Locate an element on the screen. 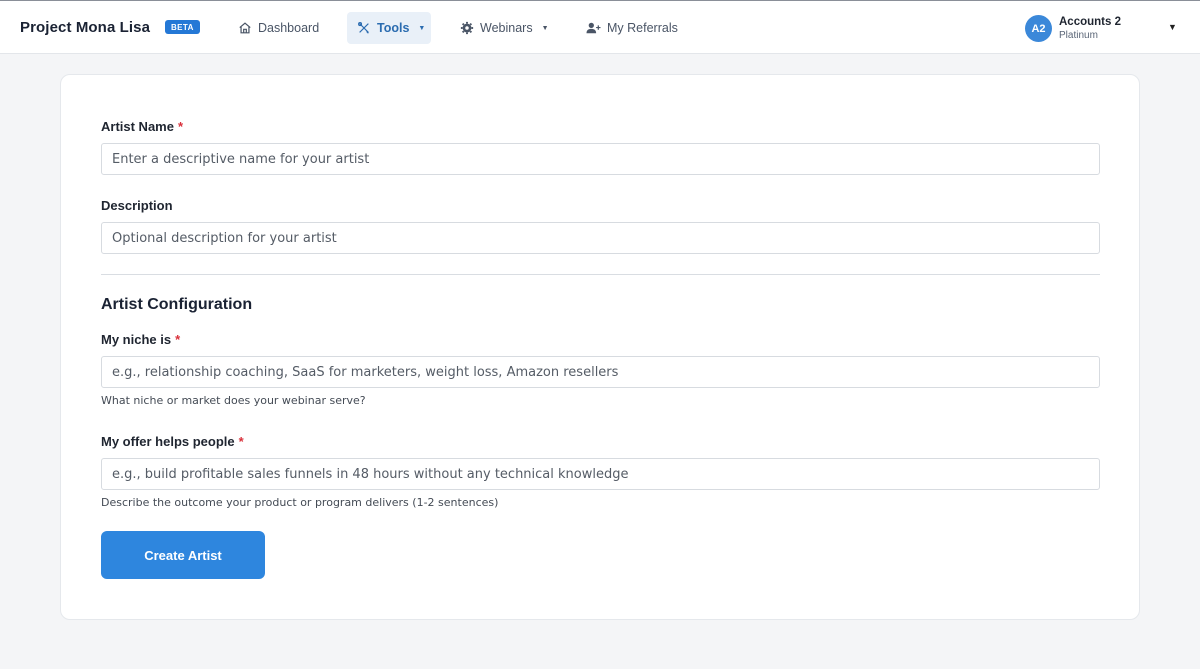 This screenshot has height=669, width=1200. nav-webinars-label: Webinars is located at coordinates (506, 28).